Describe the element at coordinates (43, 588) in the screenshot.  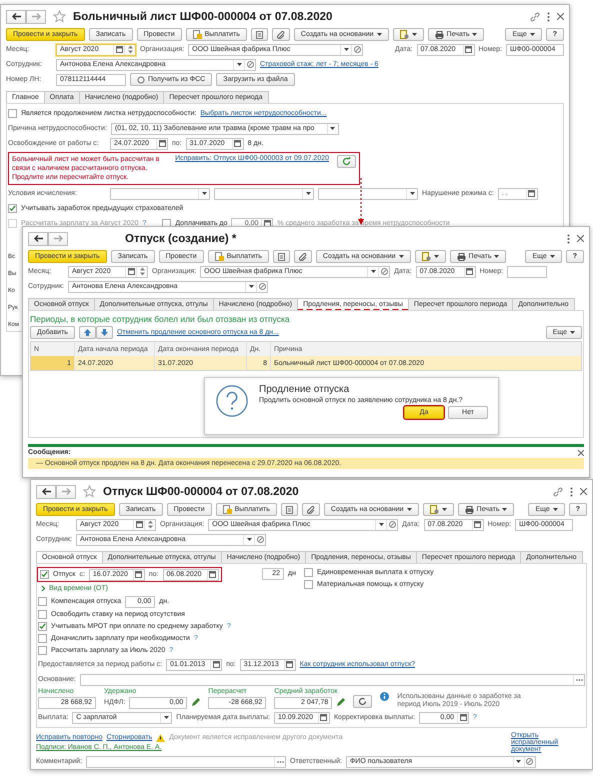
I see `chevron-icon` at that location.